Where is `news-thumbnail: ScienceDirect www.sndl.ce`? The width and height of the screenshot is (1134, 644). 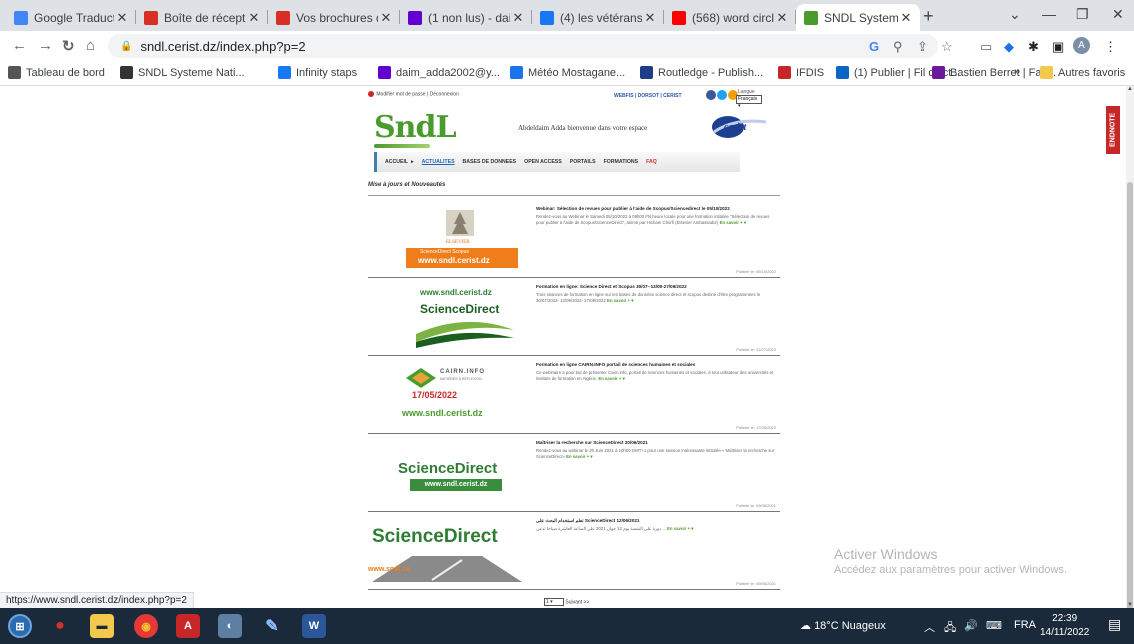
news-thumbnail: ScienceDirect www.sndl.ce is located at coordinates (445, 552).